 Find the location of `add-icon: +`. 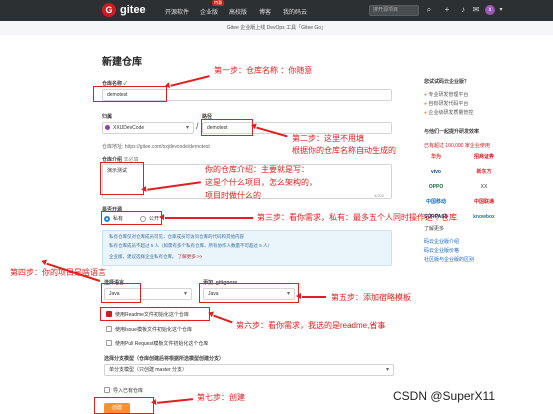

add-icon: + is located at coordinates (447, 10).